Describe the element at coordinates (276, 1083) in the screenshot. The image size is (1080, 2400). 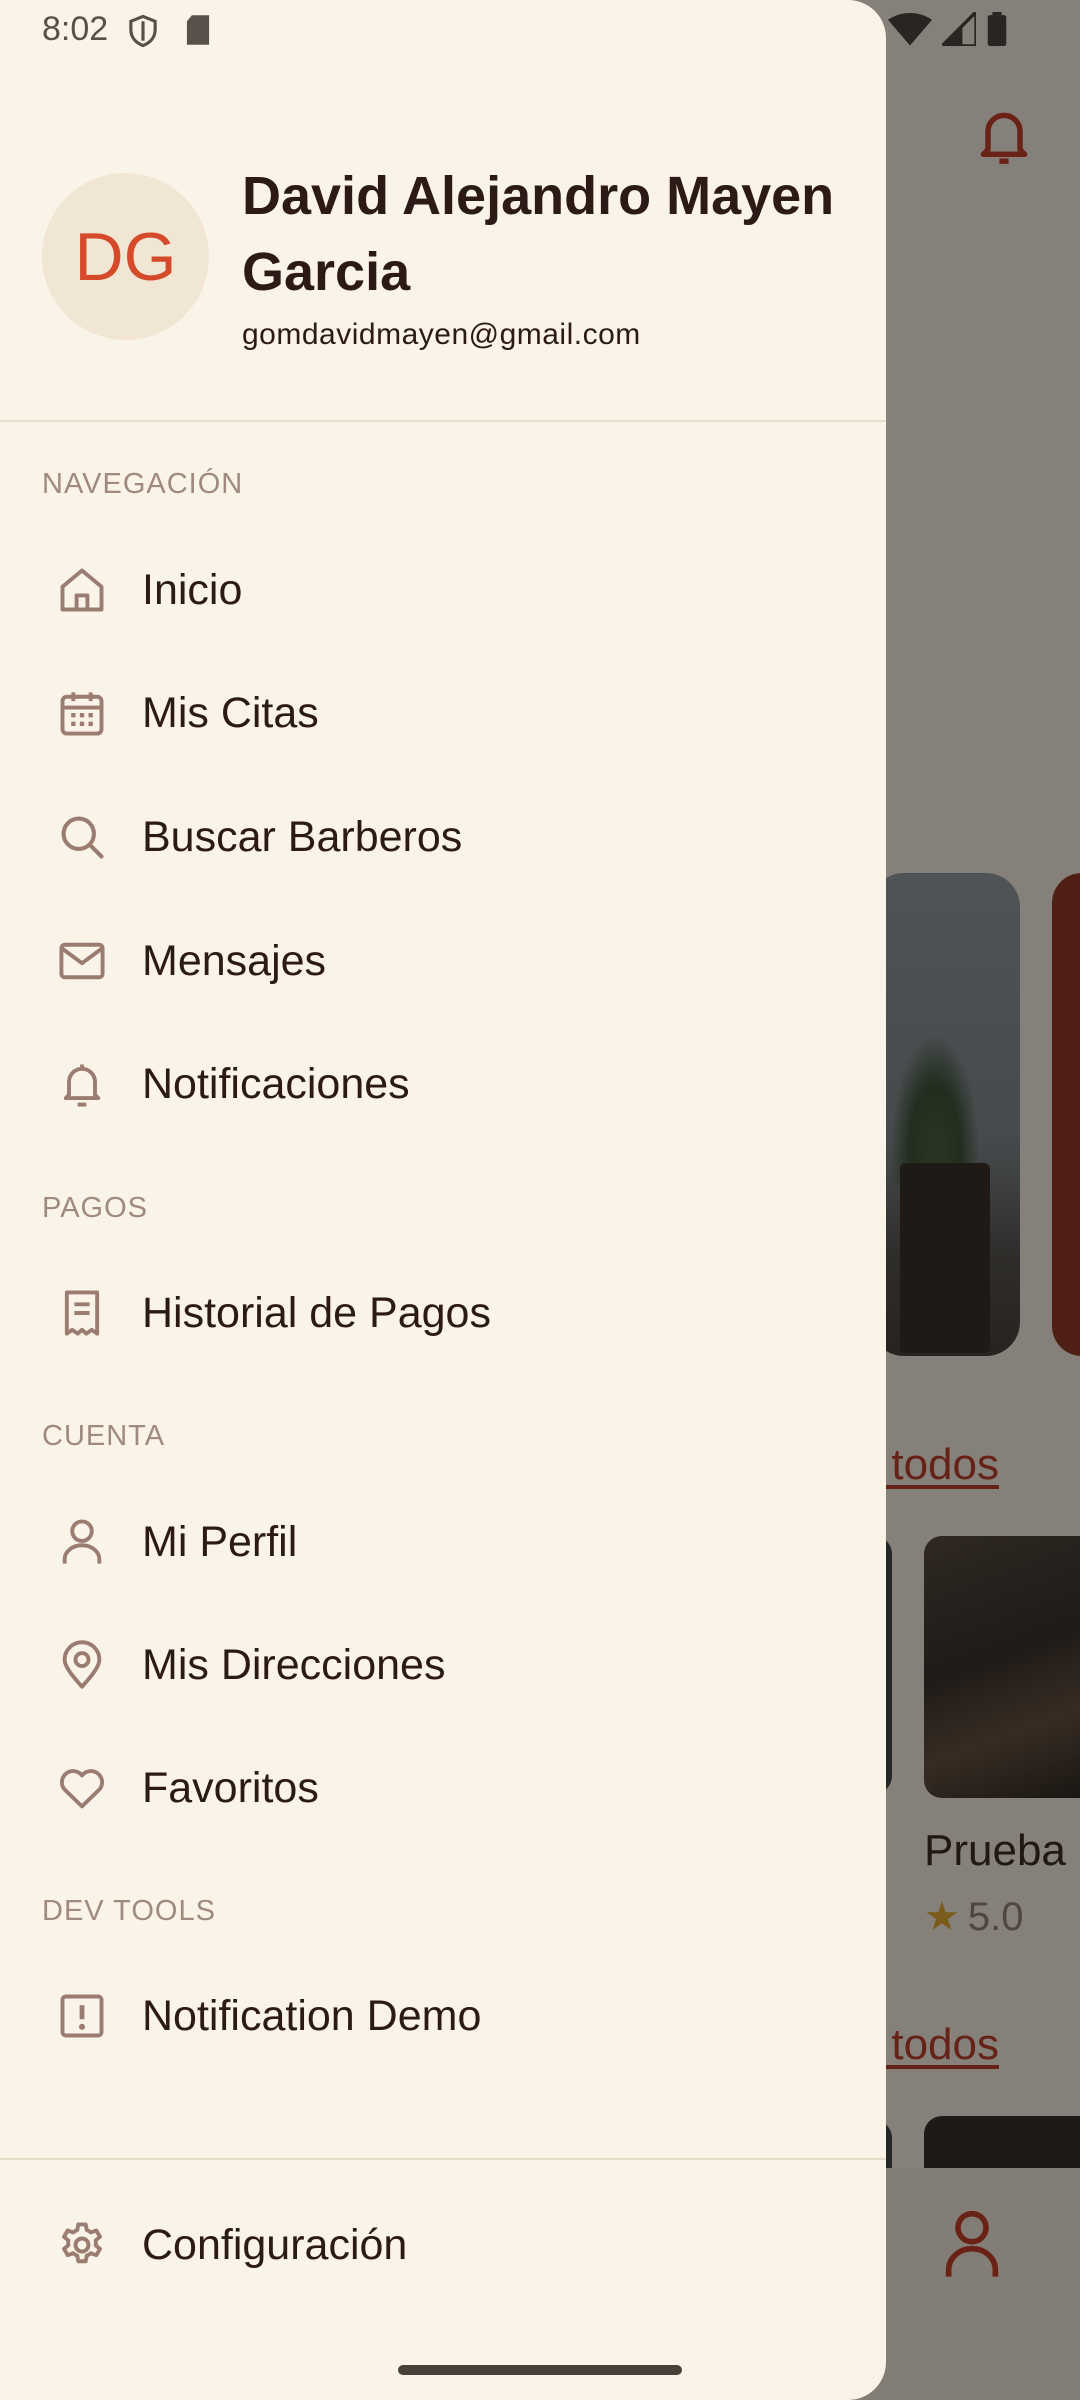
I see `menu-item-label: Notificaciones` at that location.